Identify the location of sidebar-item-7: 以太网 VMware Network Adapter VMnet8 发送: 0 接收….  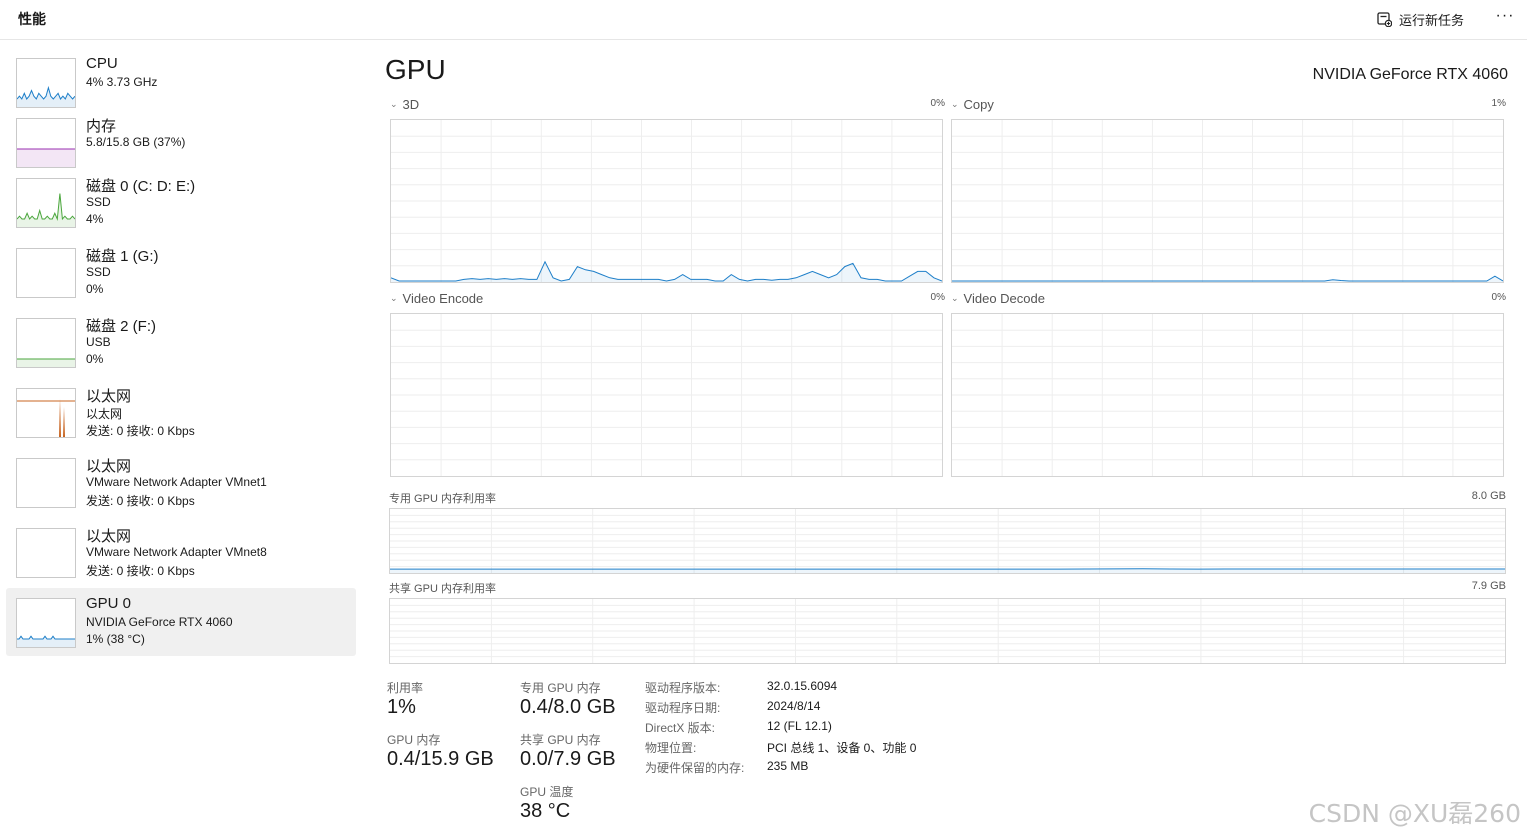
(181, 552).